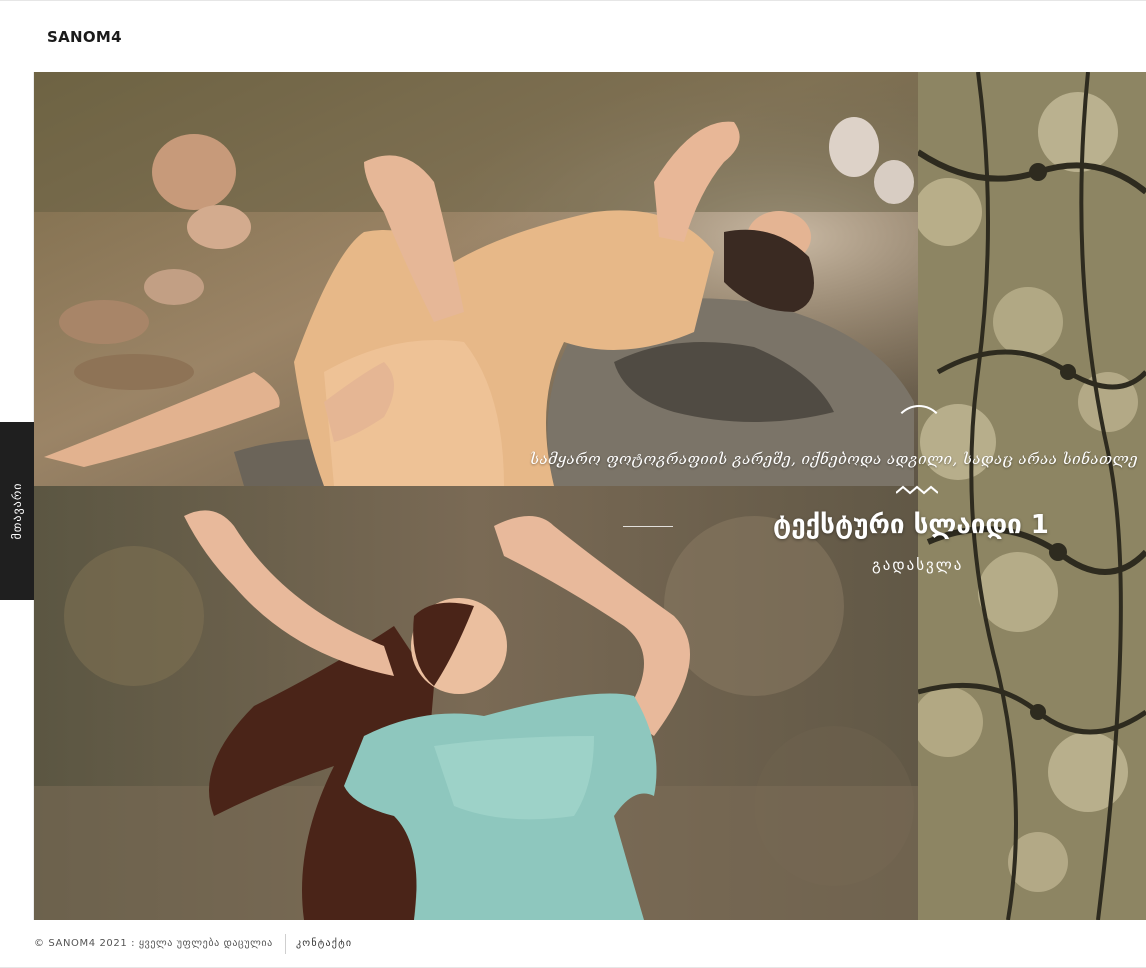  What do you see at coordinates (153, 943) in the screenshot?
I see `footer-copyright: © SANOM4 2021 : ყველა უფლება დაცულია` at bounding box center [153, 943].